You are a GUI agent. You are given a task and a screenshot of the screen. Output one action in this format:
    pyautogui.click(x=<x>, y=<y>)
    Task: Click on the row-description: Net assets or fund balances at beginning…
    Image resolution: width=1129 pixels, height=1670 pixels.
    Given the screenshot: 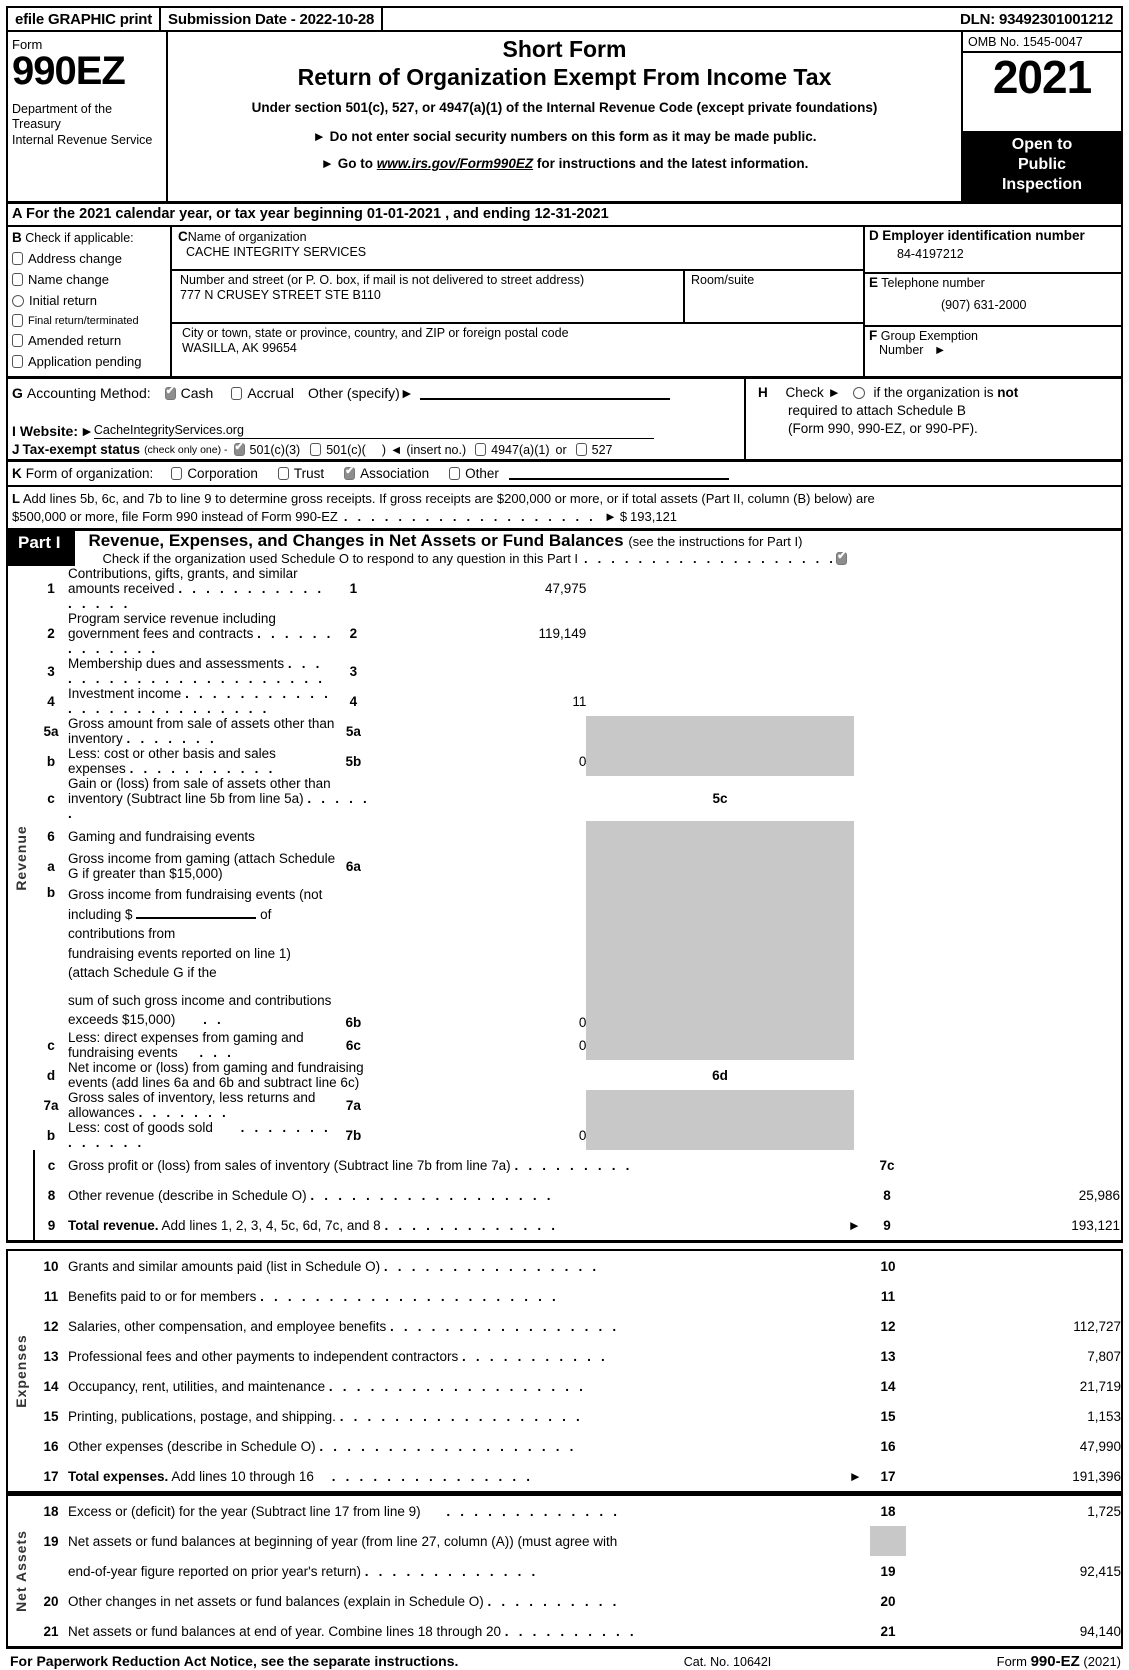 What is the action you would take?
    pyautogui.click(x=343, y=1541)
    